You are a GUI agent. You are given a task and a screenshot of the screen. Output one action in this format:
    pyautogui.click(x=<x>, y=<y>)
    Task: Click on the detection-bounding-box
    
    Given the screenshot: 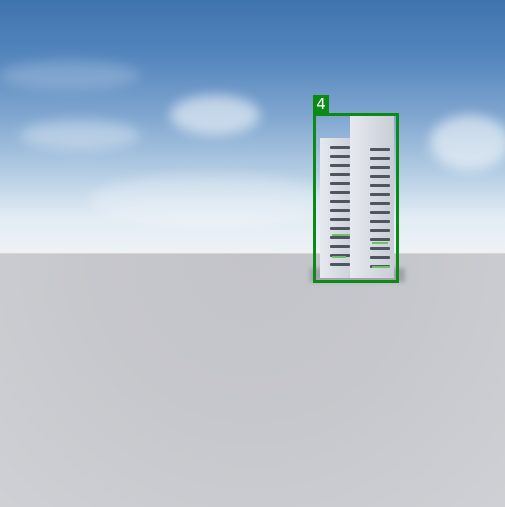 What is the action you would take?
    pyautogui.click(x=356, y=198)
    